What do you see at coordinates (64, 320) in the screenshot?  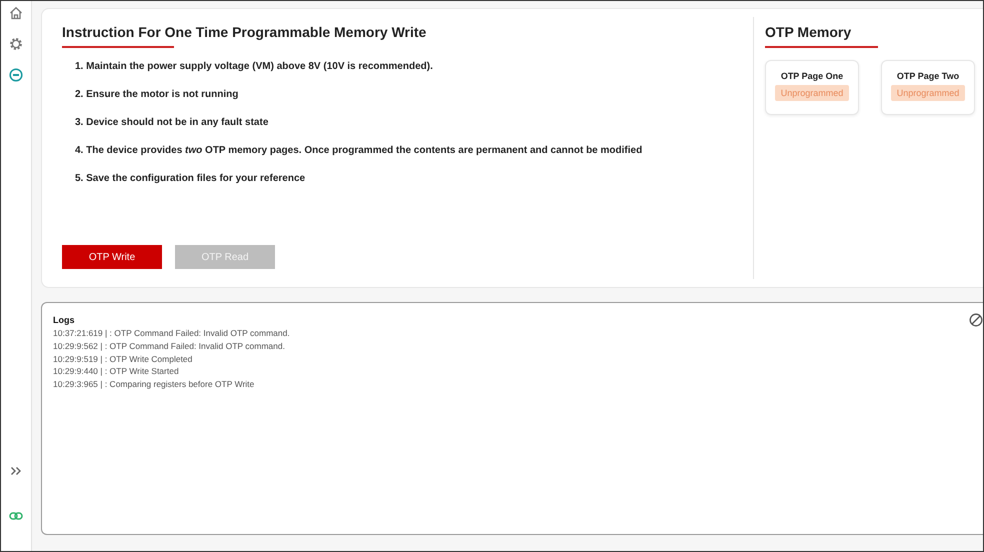 I see `logs-title: Logs` at bounding box center [64, 320].